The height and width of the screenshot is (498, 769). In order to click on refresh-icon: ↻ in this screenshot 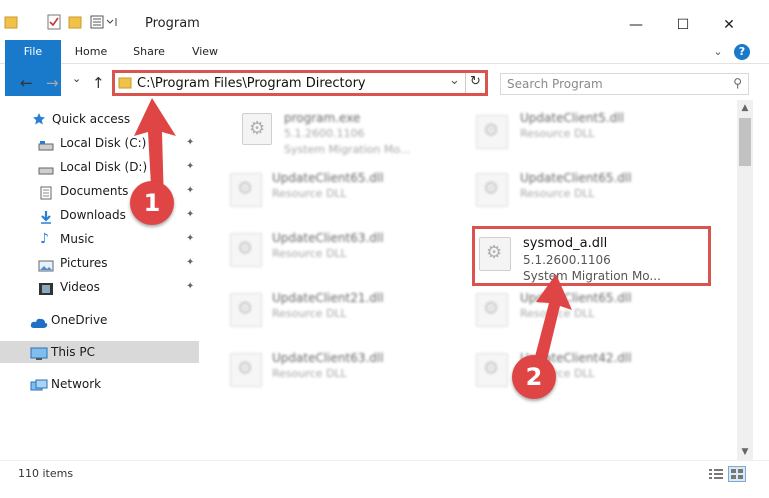, I will do `click(475, 81)`.